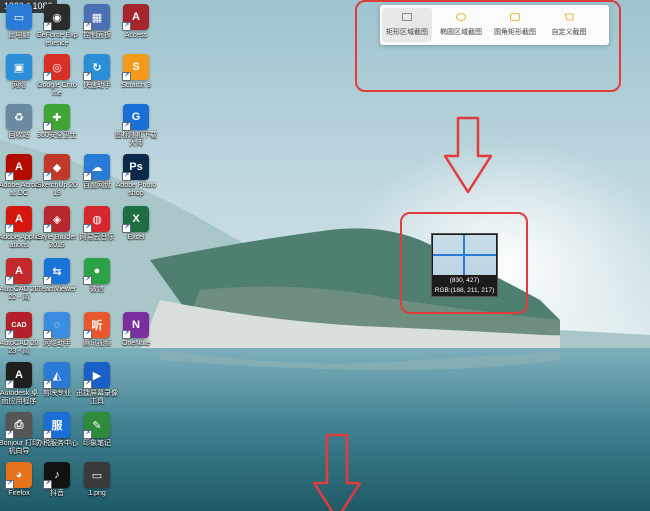 This screenshot has width=650, height=511. What do you see at coordinates (19, 135) in the screenshot?
I see `desktop-icon-label: 回收站` at bounding box center [19, 135].